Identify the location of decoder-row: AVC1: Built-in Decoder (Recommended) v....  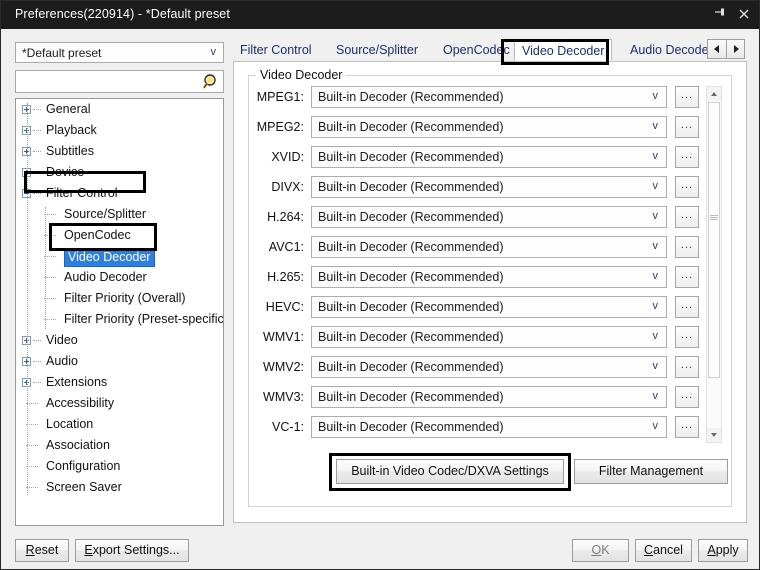
(482, 247).